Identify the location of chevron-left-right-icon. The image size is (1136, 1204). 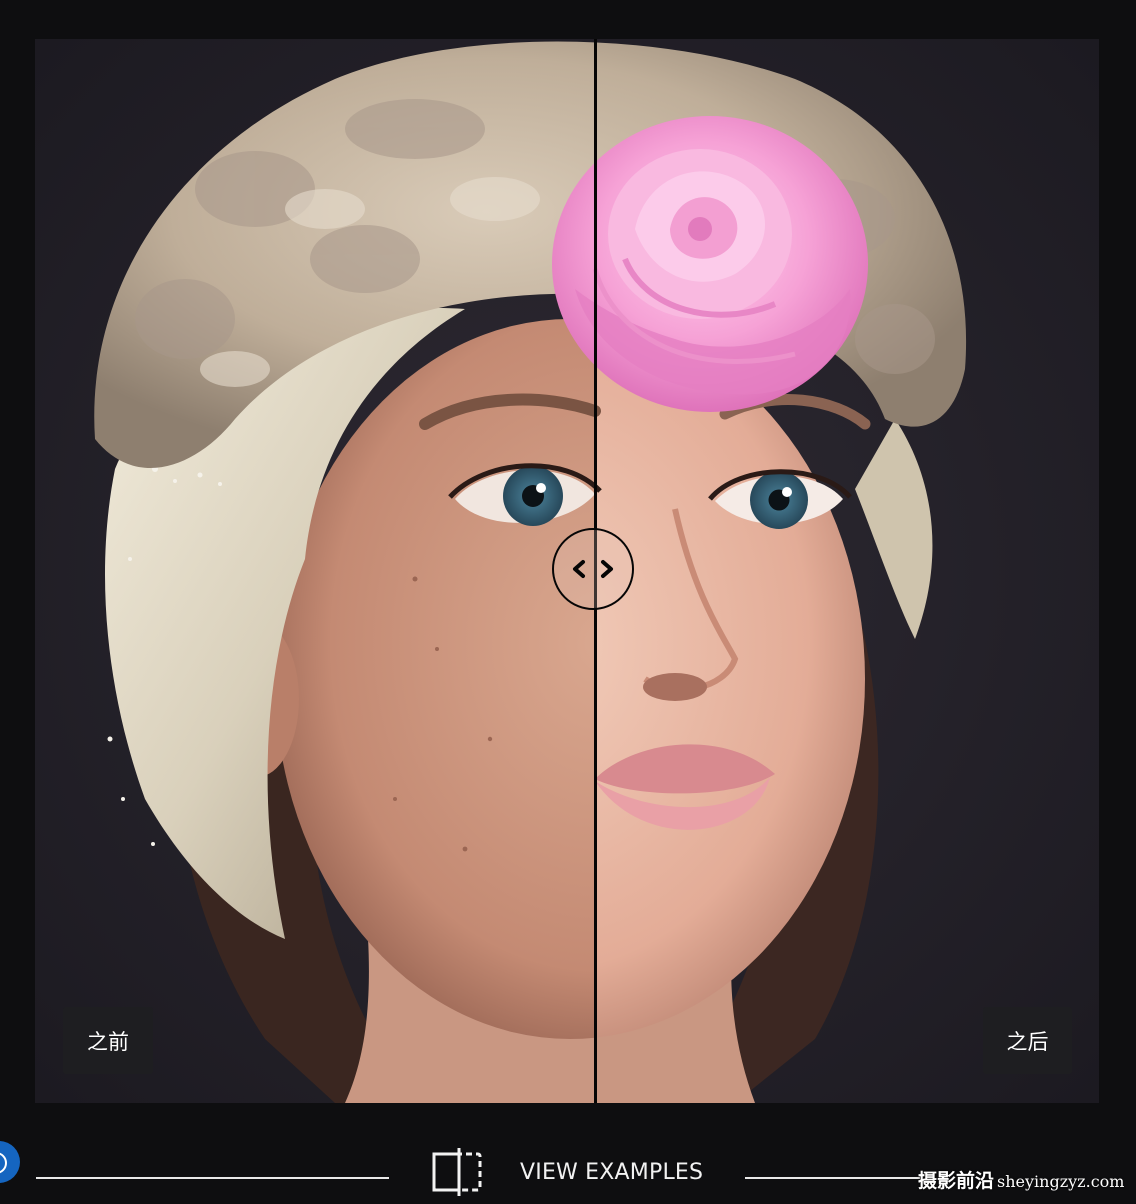
(593, 569).